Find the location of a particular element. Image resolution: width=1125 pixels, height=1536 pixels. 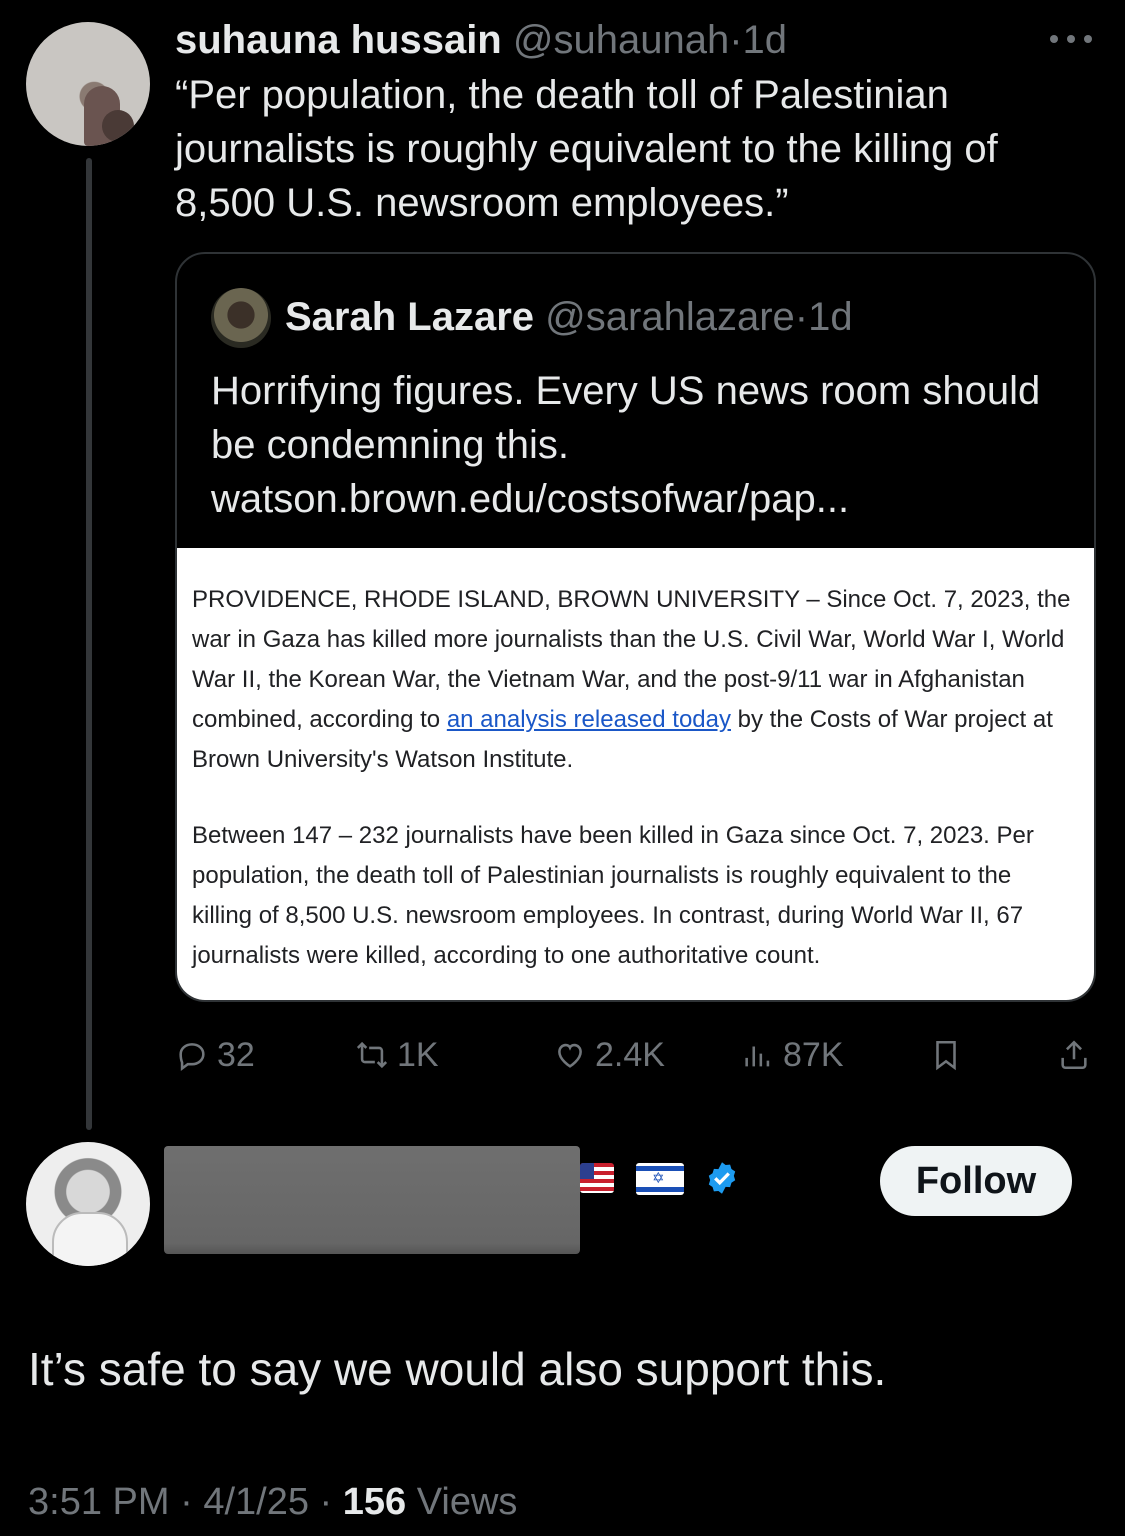

share-button is located at coordinates (1074, 1055).